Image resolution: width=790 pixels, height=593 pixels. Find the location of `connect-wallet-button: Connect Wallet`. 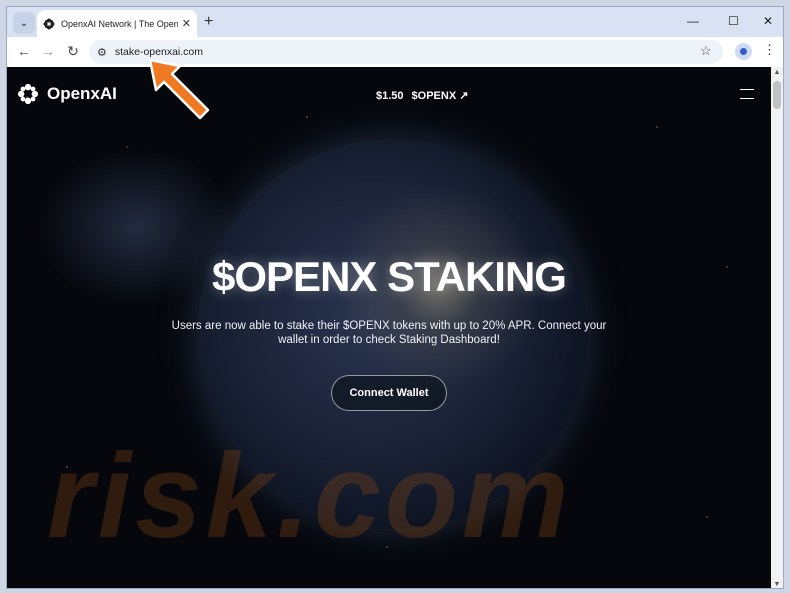

connect-wallet-button: Connect Wallet is located at coordinates (389, 393).